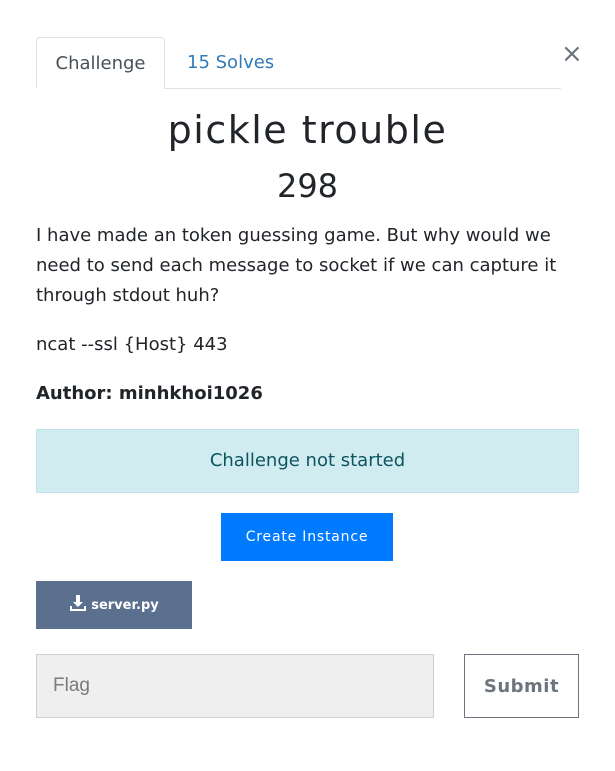  I want to click on instance-status-alert: Challenge not started, so click(307, 461).